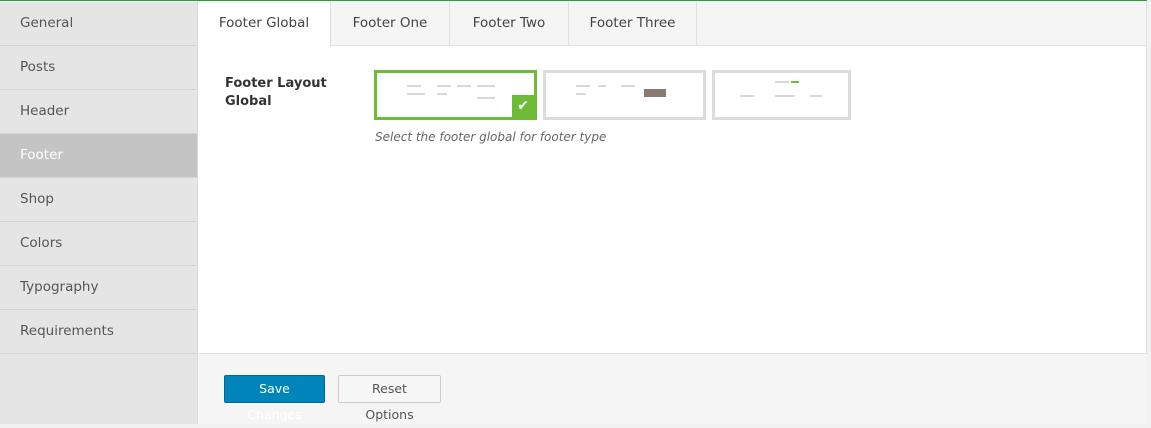  Describe the element at coordinates (98, 24) in the screenshot. I see `sidebar-item-general: General` at that location.